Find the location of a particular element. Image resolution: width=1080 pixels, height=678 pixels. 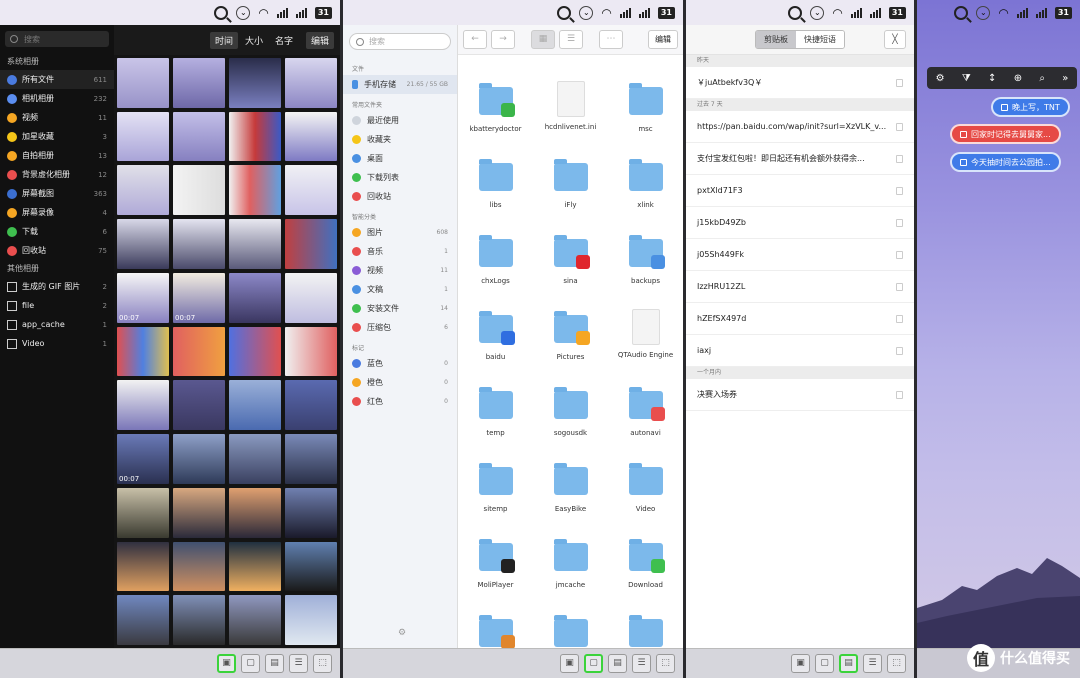

sidebar-item-common: 下载列表 is located at coordinates (400, 177).